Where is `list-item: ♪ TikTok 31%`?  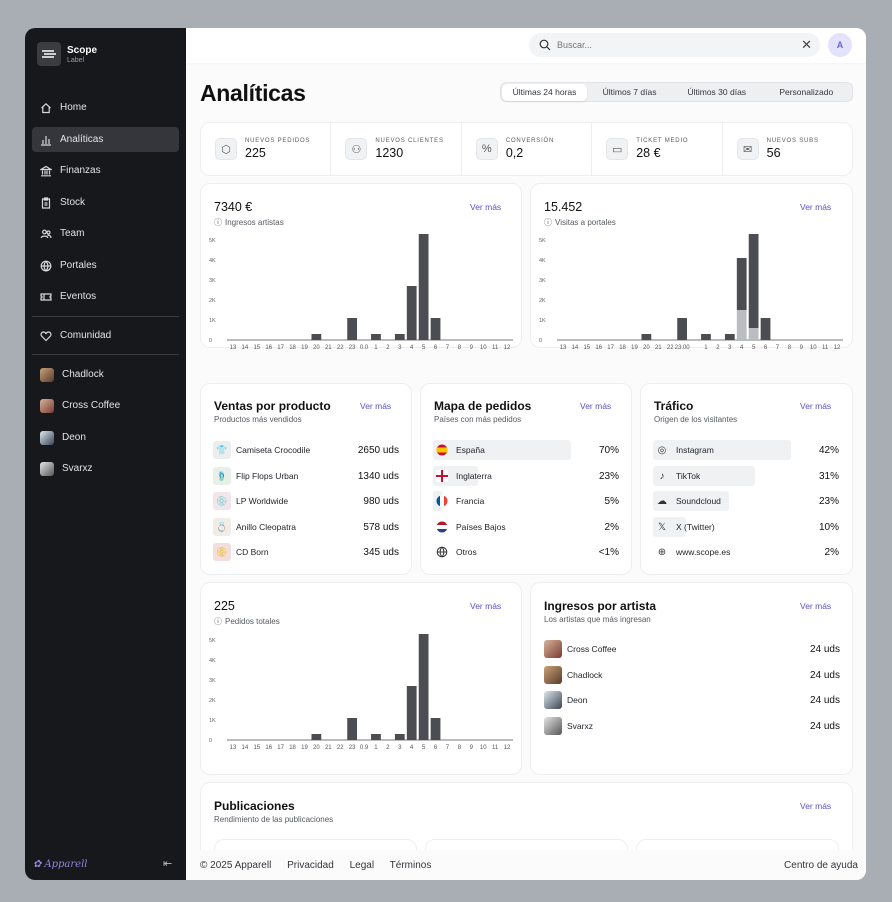
list-item: ♪ TikTok 31% is located at coordinates (746, 476).